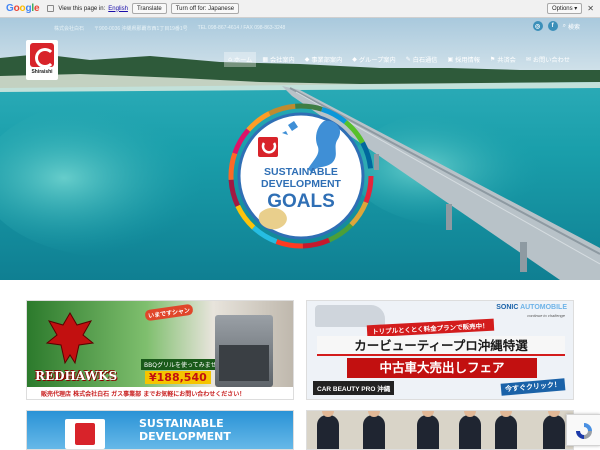 This screenshot has width=600, height=450. What do you see at coordinates (546, 315) in the screenshot?
I see `sonic-tagline: continue to challenge` at bounding box center [546, 315].